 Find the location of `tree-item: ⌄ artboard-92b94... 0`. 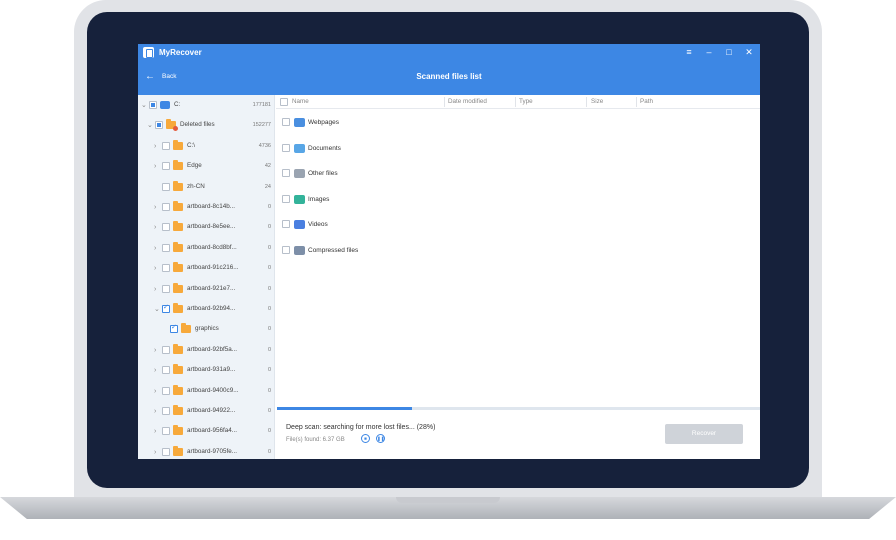

tree-item: ⌄ artboard-92b94... 0 is located at coordinates (206, 310).